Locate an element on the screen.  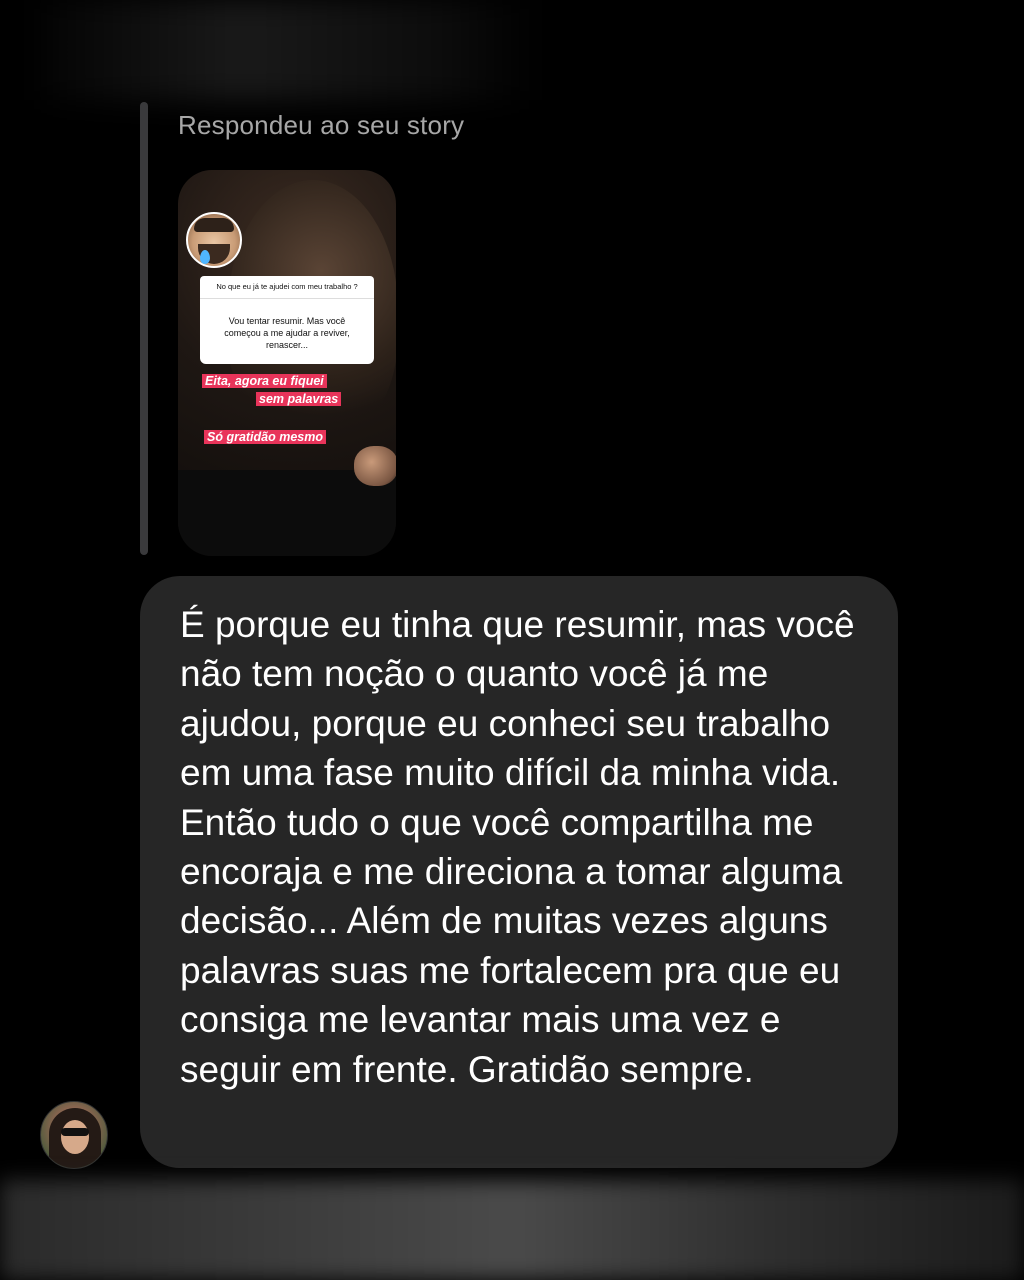
story-photo-hand is located at coordinates (375, 466).